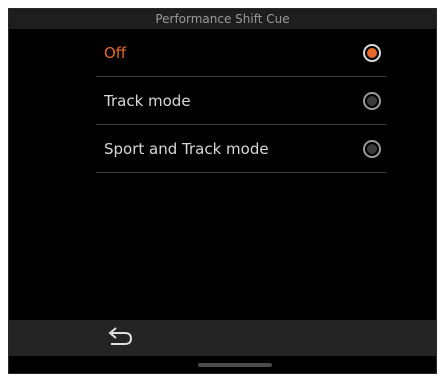 The height and width of the screenshot is (382, 445). I want to click on back-button, so click(120, 338).